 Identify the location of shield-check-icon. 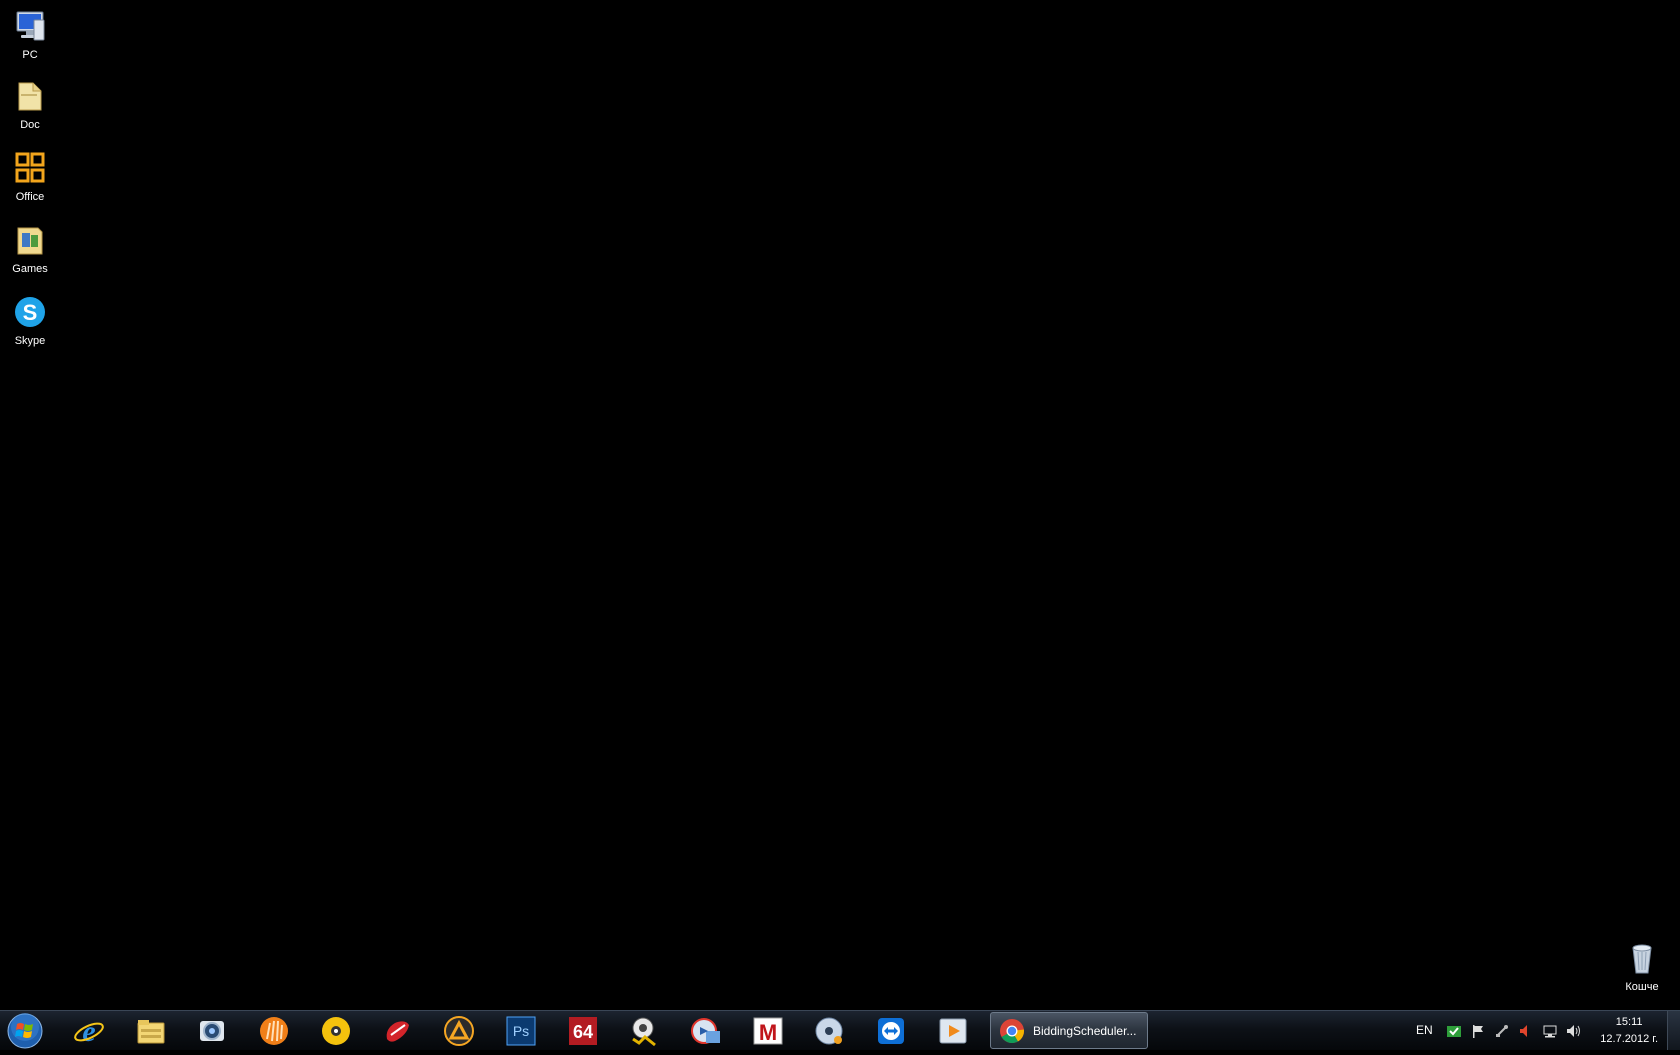
(1454, 1031).